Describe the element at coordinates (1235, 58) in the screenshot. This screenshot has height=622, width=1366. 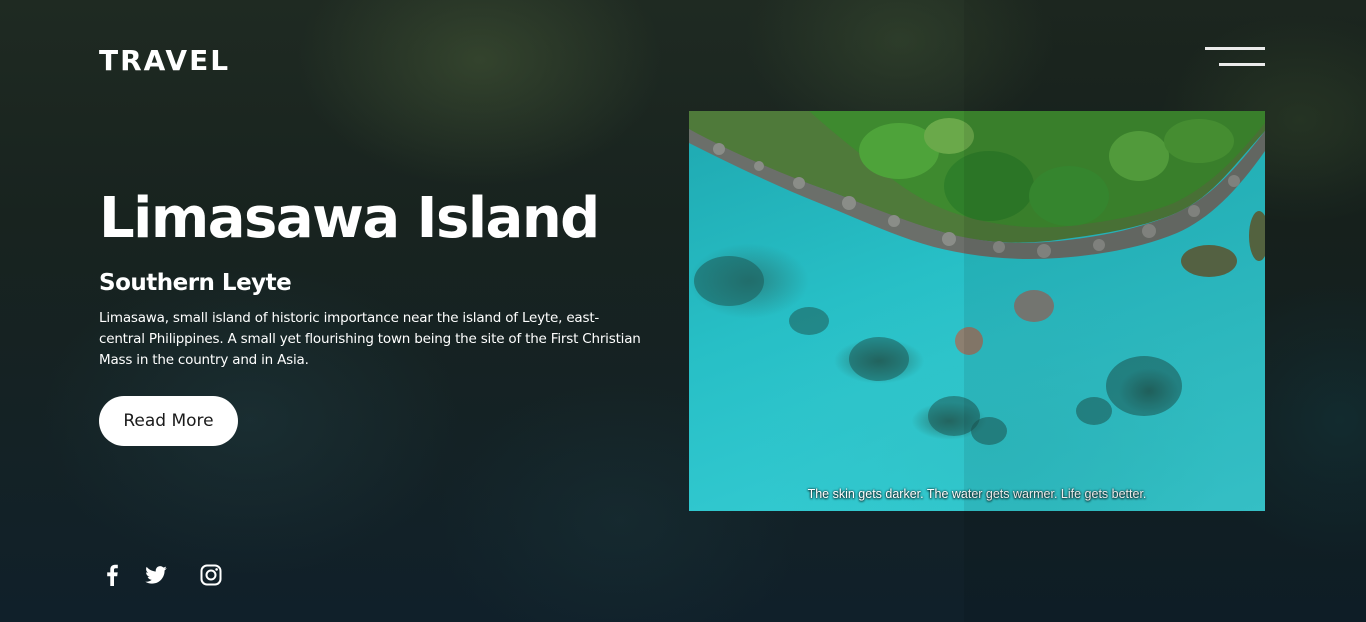
I see `menu-button` at that location.